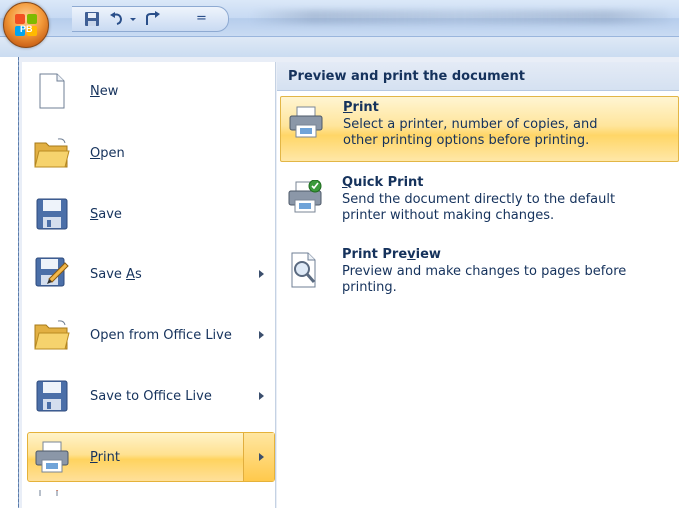 This screenshot has width=679, height=510. I want to click on menu-item-save-to-office-live: Save to Office Live, so click(151, 396).